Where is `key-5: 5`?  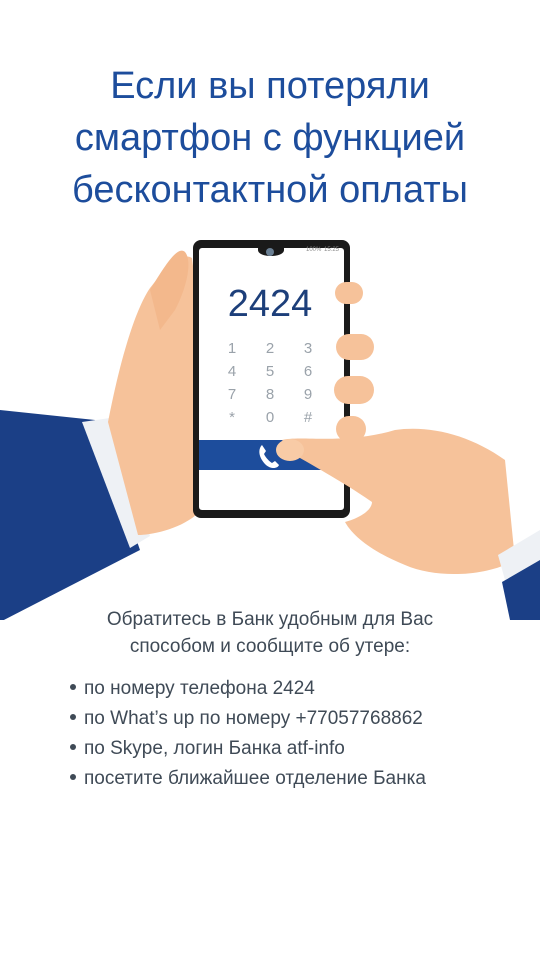 key-5: 5 is located at coordinates (270, 371).